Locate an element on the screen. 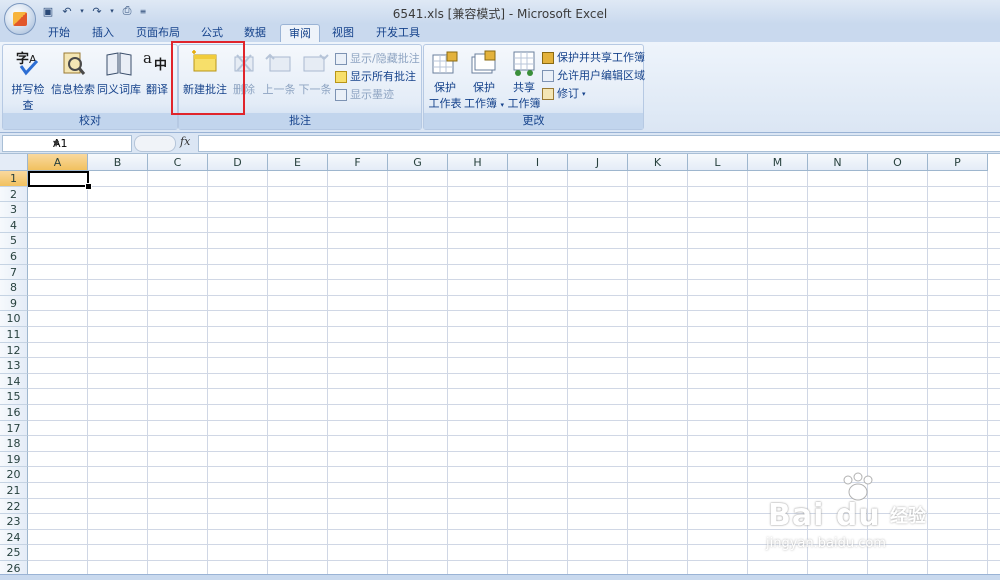  tab-review: 审阅 is located at coordinates (300, 33).